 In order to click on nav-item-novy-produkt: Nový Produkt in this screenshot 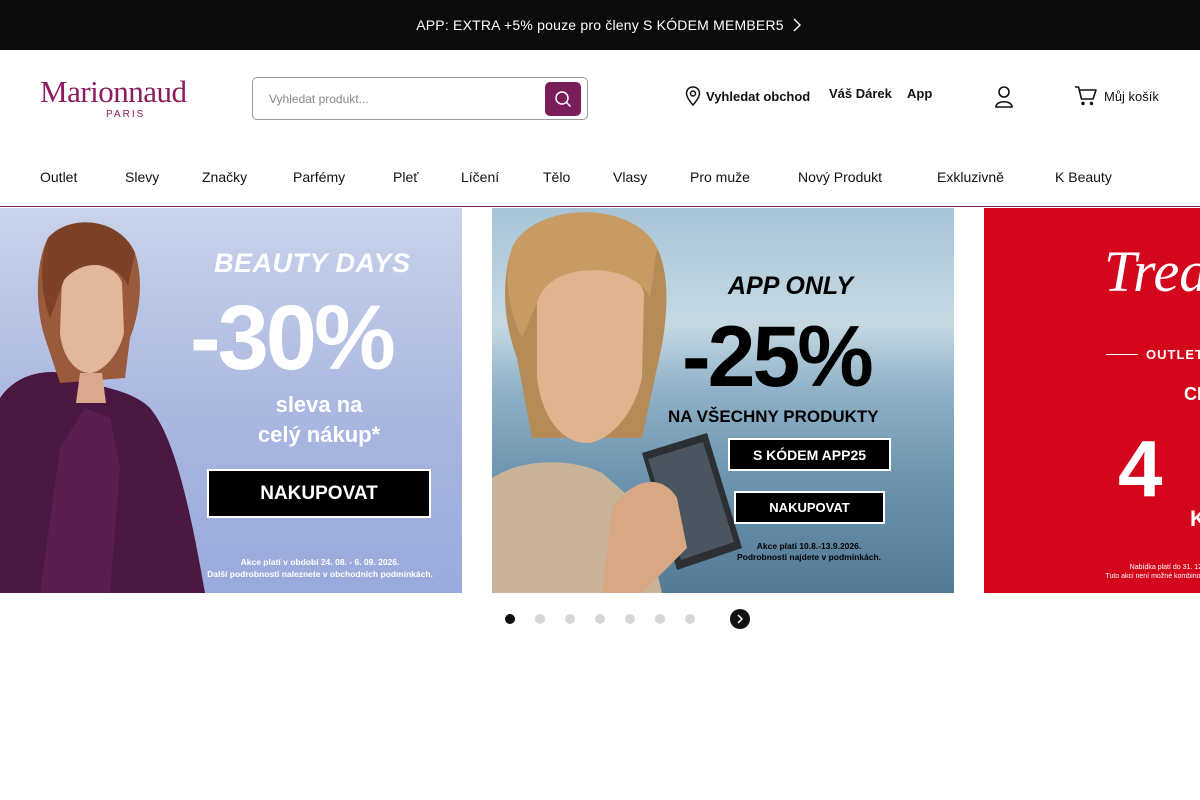, I will do `click(840, 177)`.